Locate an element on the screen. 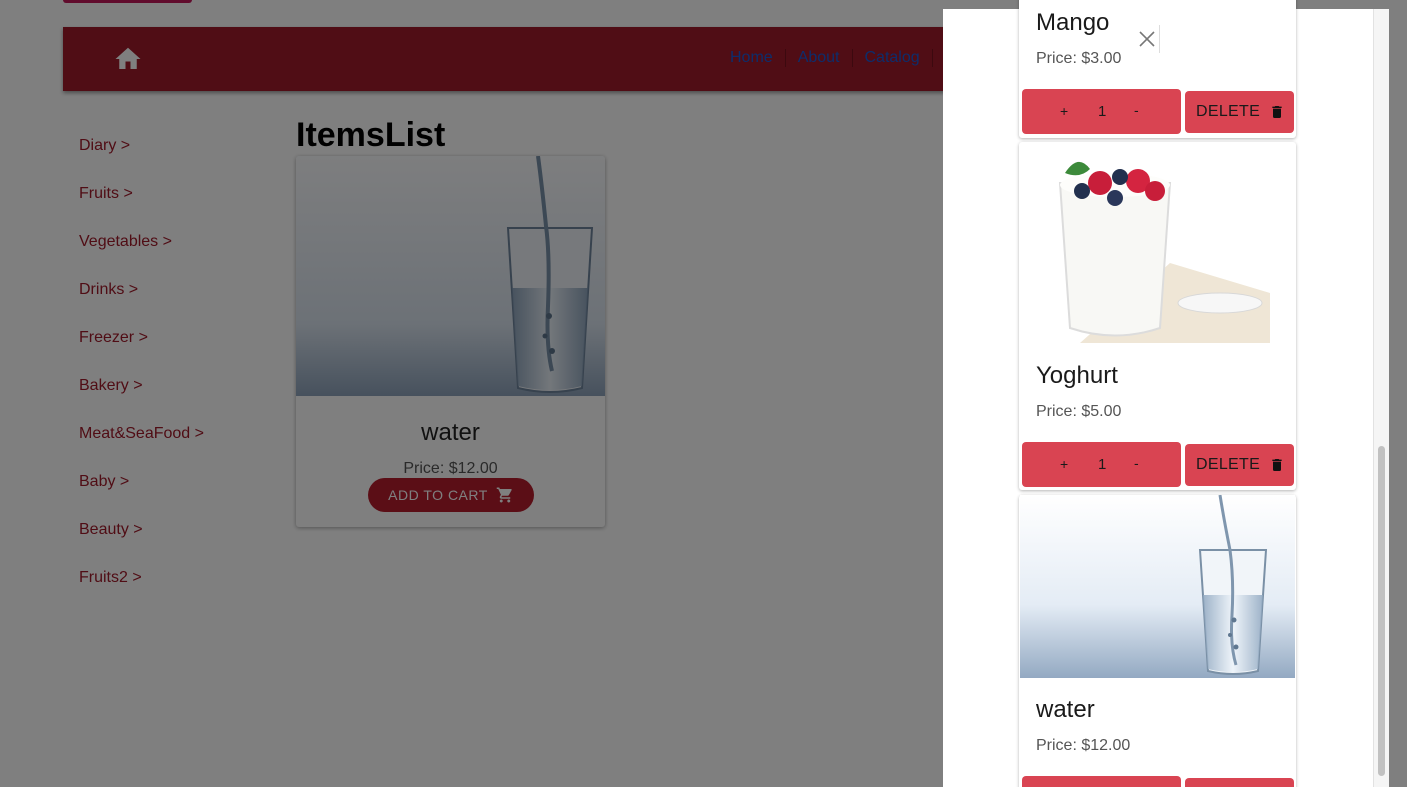  close-drawer-button is located at coordinates (1147, 39).